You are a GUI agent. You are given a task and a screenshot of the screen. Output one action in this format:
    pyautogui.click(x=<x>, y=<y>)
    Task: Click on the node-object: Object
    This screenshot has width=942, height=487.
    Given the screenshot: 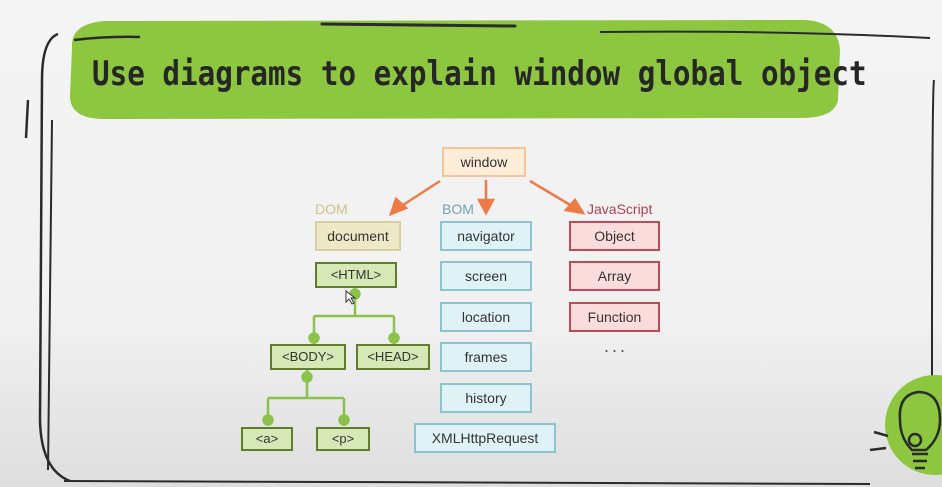 What is the action you would take?
    pyautogui.click(x=614, y=236)
    